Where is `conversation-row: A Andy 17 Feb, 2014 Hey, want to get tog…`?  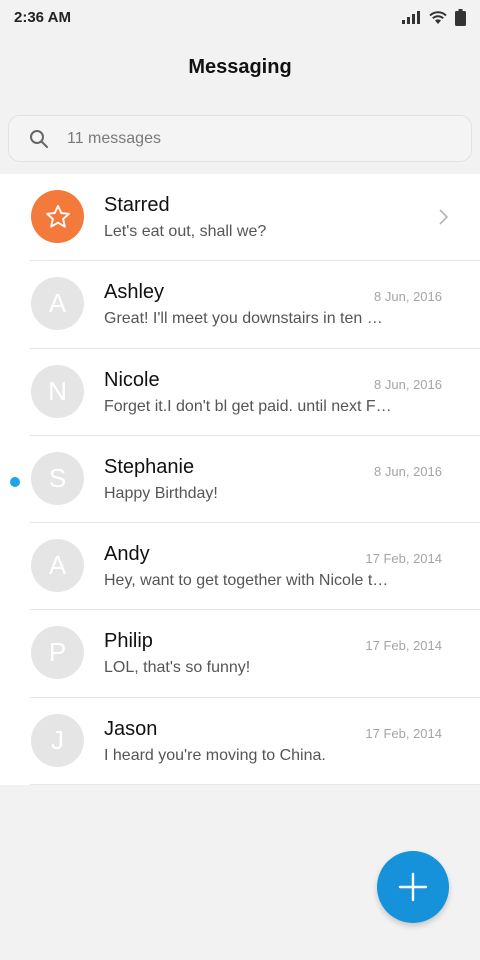 conversation-row: A Andy 17 Feb, 2014 Hey, want to get tog… is located at coordinates (240, 567).